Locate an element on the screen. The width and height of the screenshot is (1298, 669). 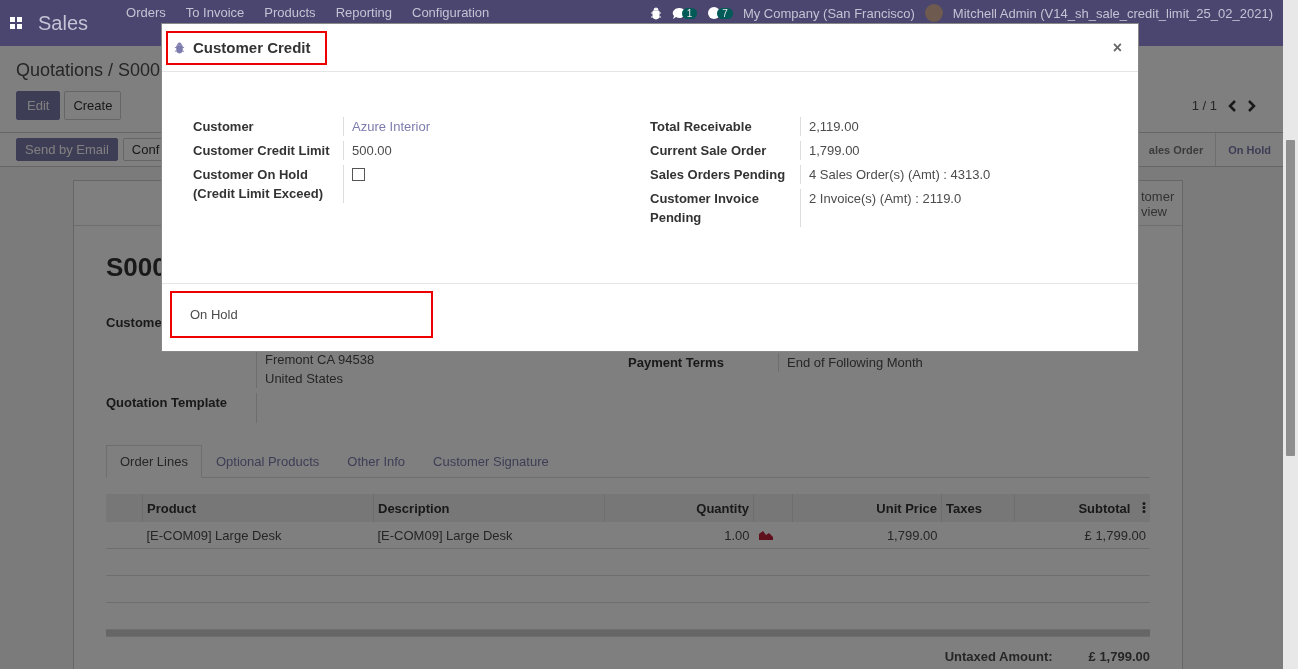
scrollbar is located at coordinates (1290, 334).